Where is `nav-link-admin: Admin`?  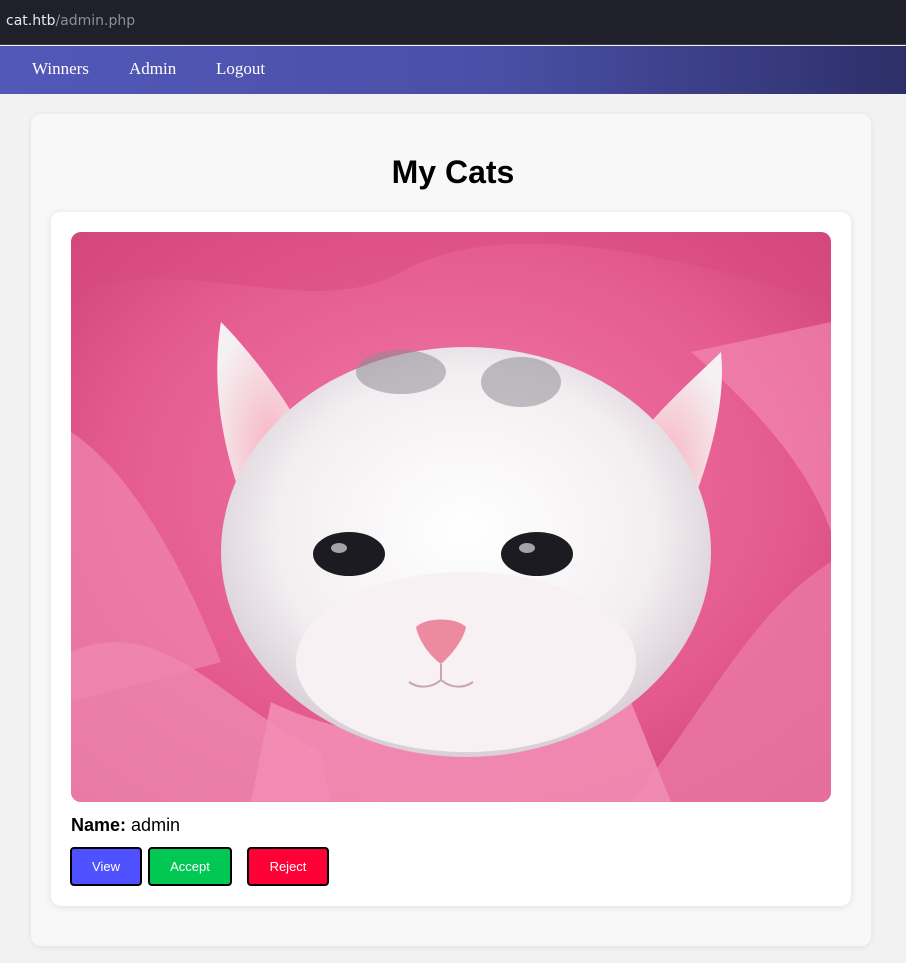
nav-link-admin: Admin is located at coordinates (152, 69).